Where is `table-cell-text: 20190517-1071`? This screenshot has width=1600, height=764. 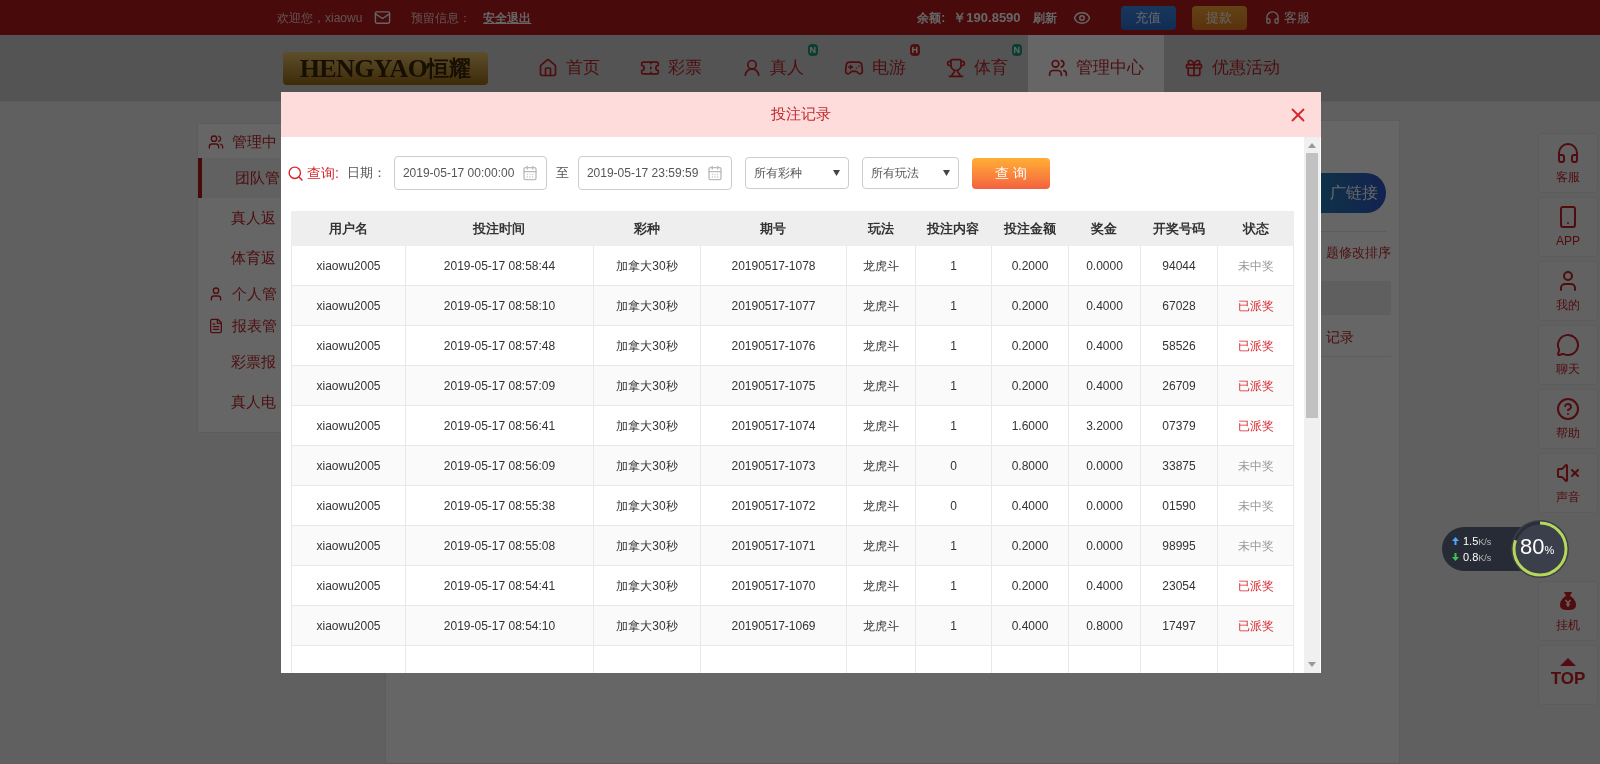 table-cell-text: 20190517-1071 is located at coordinates (773, 546).